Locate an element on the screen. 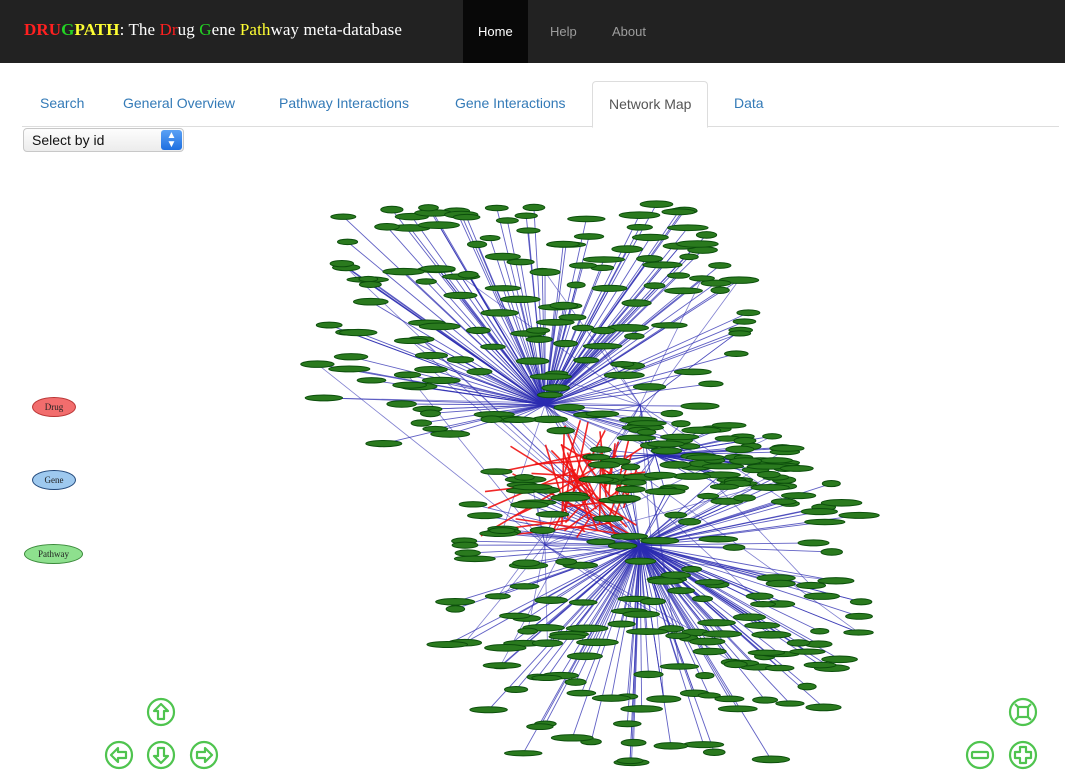  pan-left-button is located at coordinates (119, 755).